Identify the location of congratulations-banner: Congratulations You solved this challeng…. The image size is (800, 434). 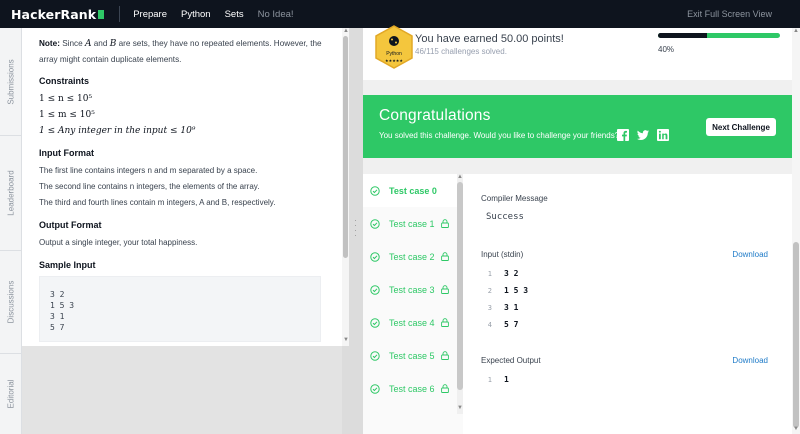
(577, 126).